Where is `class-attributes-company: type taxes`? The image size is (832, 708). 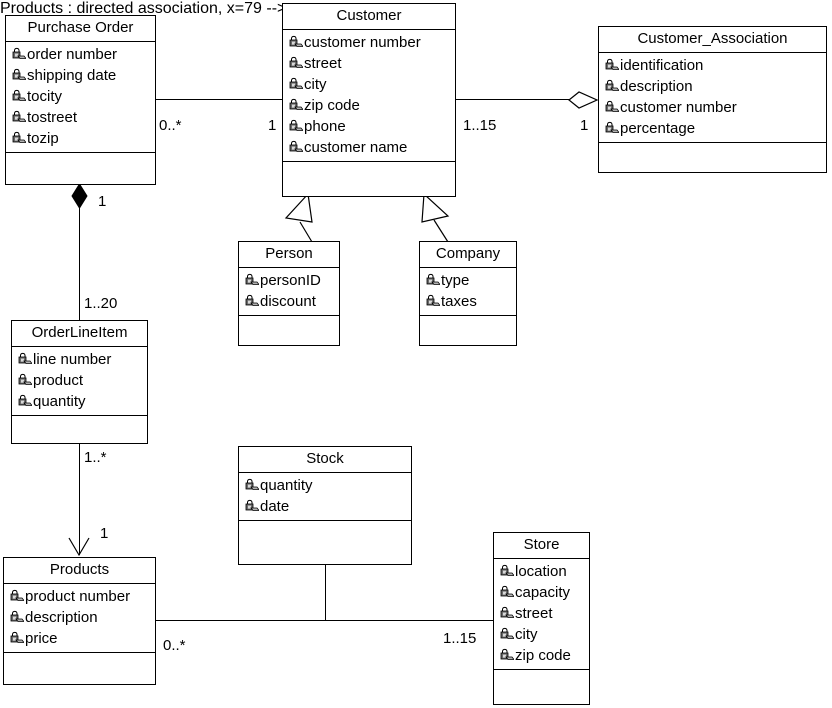 class-attributes-company: type taxes is located at coordinates (468, 292).